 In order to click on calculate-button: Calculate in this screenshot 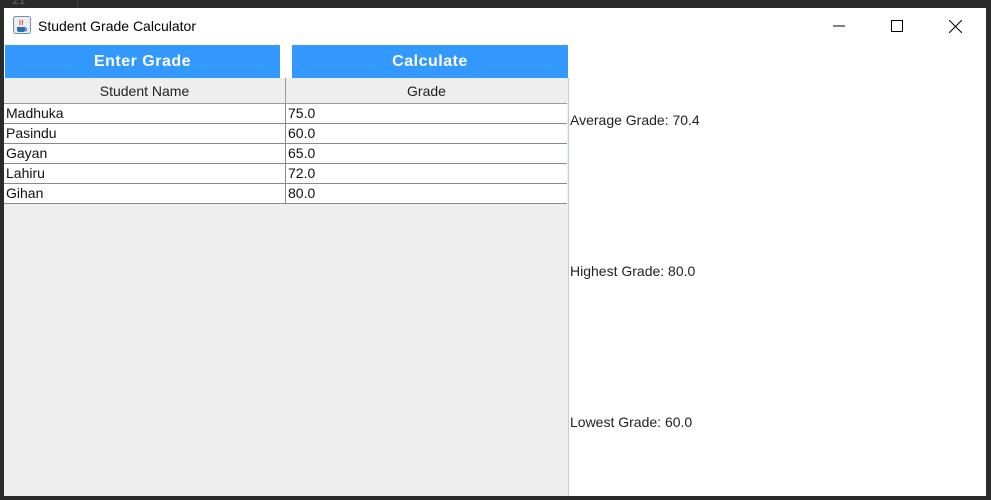, I will do `click(430, 61)`.